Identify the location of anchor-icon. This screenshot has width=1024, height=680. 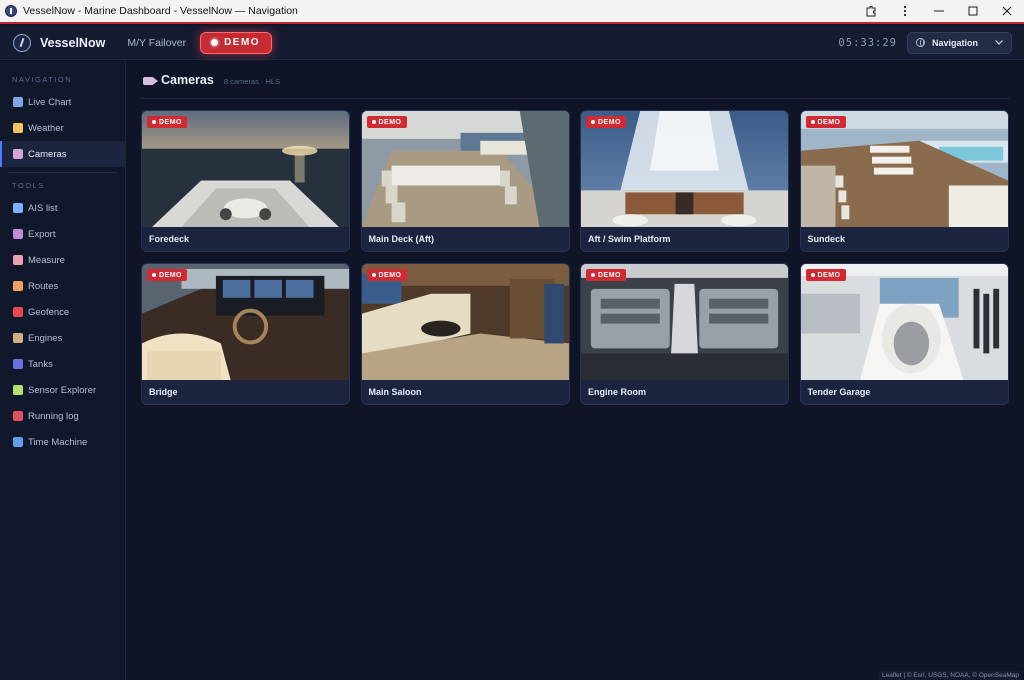
(18, 208).